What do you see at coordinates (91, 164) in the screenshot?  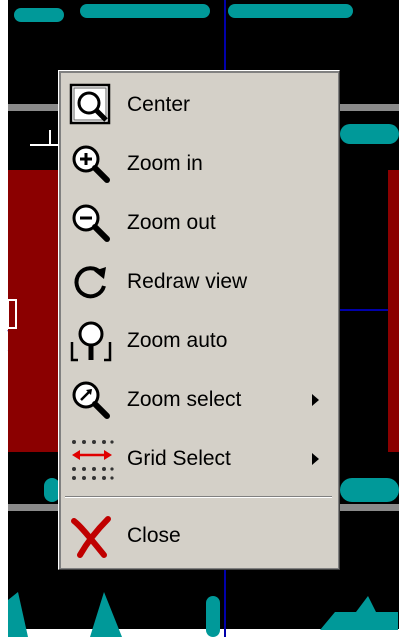 I see `zoom-in-icon` at bounding box center [91, 164].